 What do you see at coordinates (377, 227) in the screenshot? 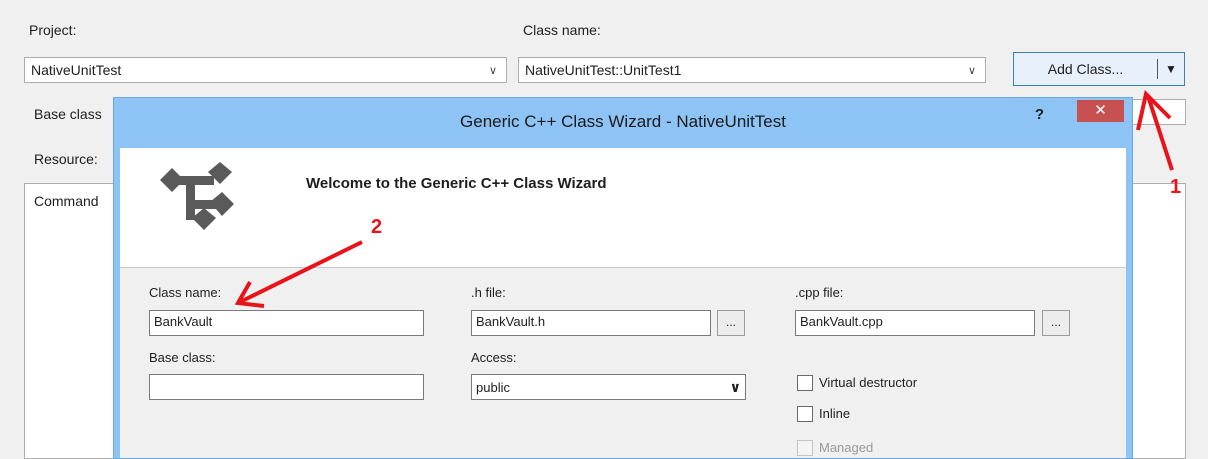
I see `annotation-number-2: 2` at bounding box center [377, 227].